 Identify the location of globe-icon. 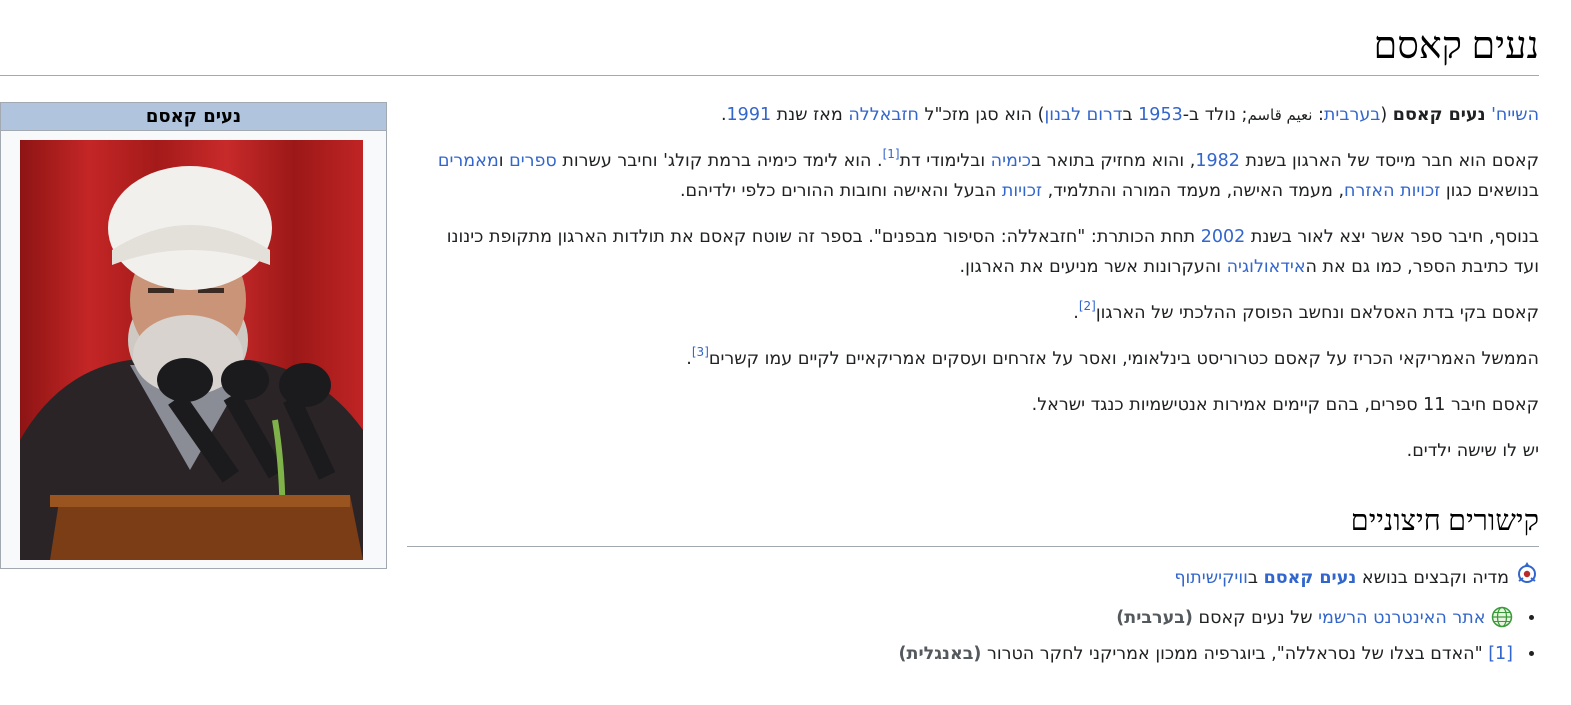
(1499, 617).